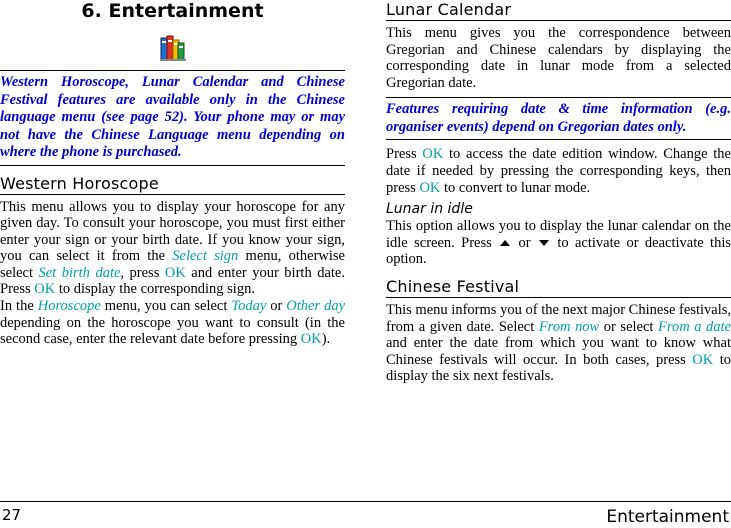  What do you see at coordinates (12, 515) in the screenshot?
I see `page-number: 27` at bounding box center [12, 515].